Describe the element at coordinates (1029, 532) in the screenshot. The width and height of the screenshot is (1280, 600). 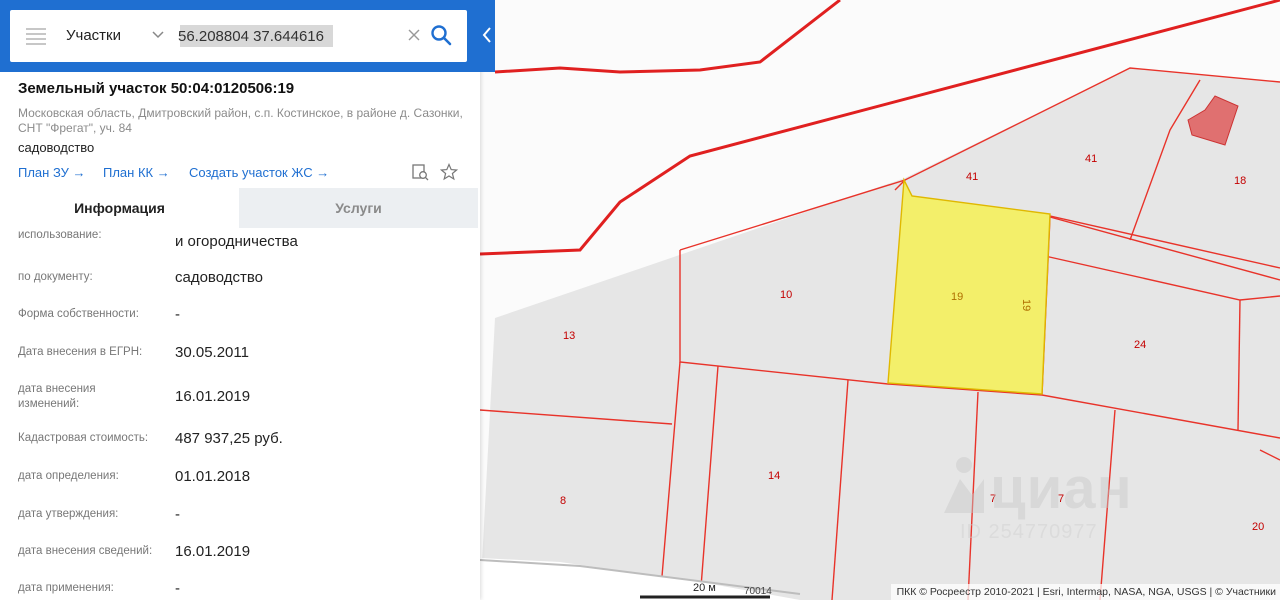
I see `watermark-id: ID 254770977` at that location.